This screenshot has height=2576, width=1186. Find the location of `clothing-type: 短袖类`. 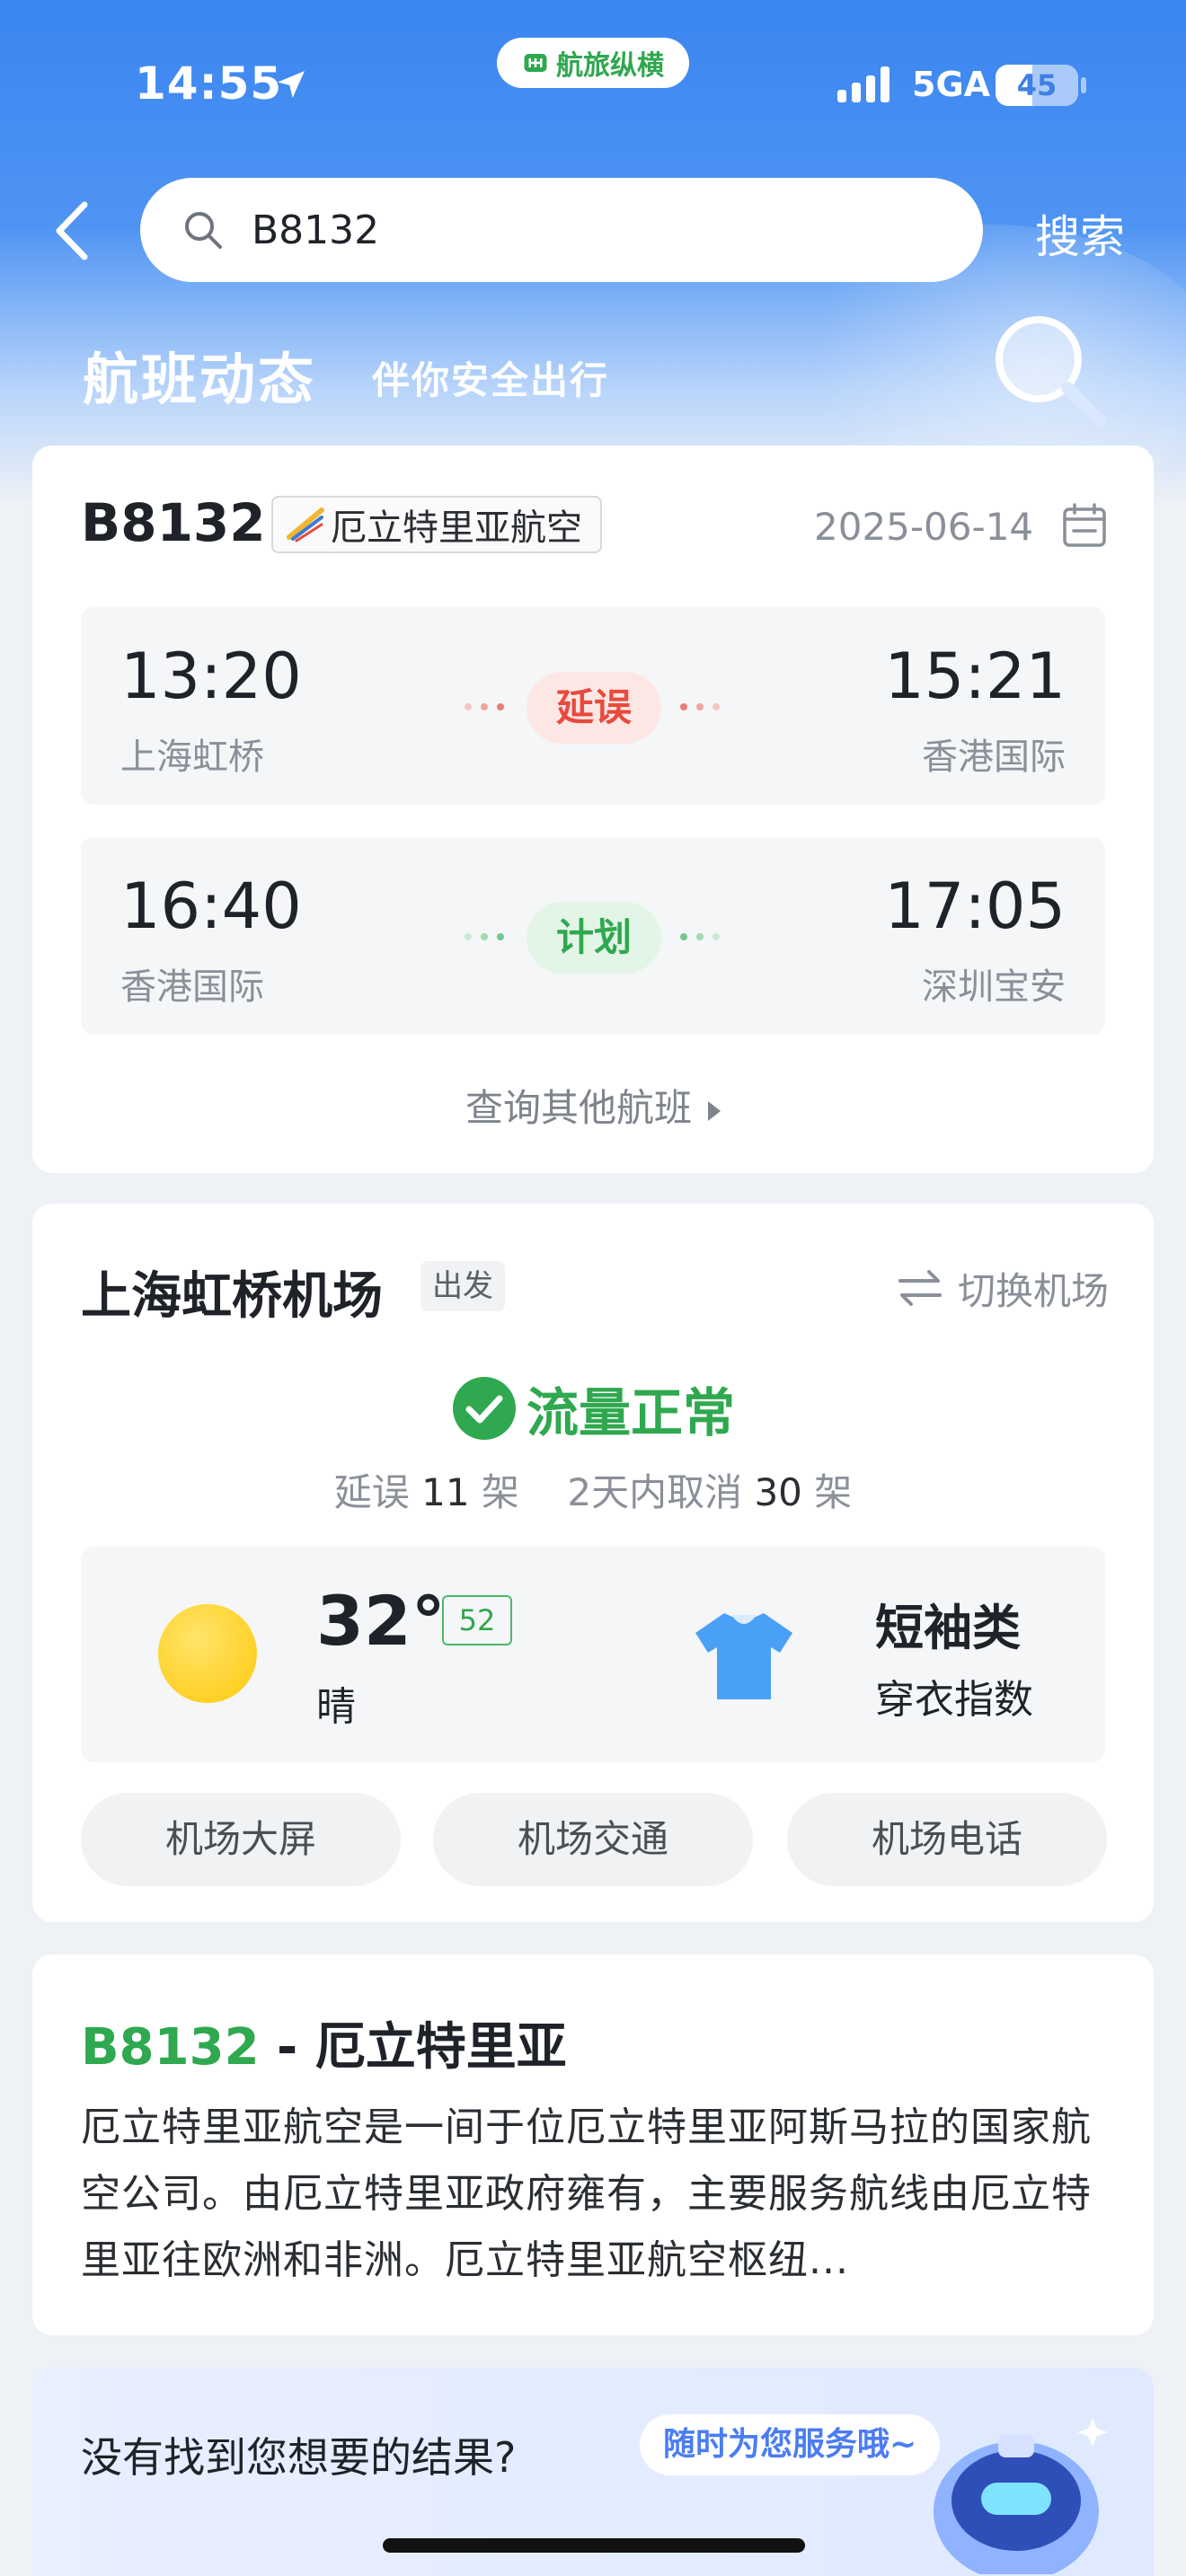

clothing-type: 短袖类 is located at coordinates (948, 1628).